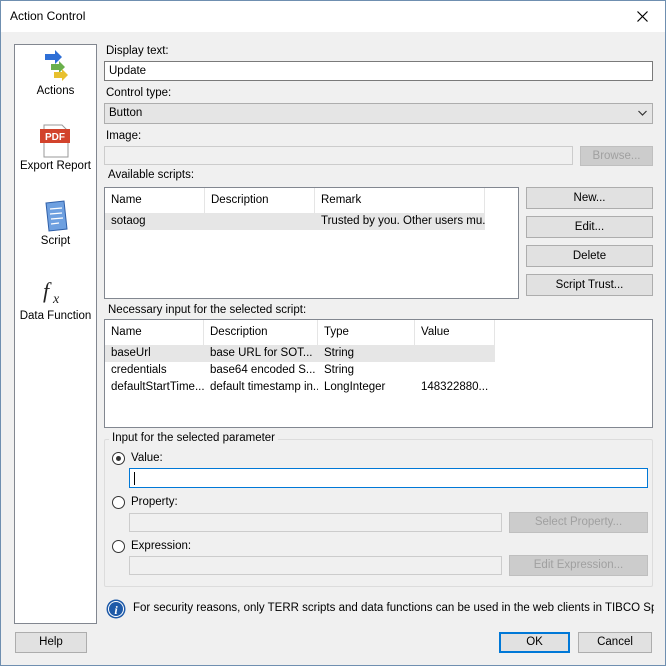  Describe the element at coordinates (315, 522) in the screenshot. I see `property-input` at that location.